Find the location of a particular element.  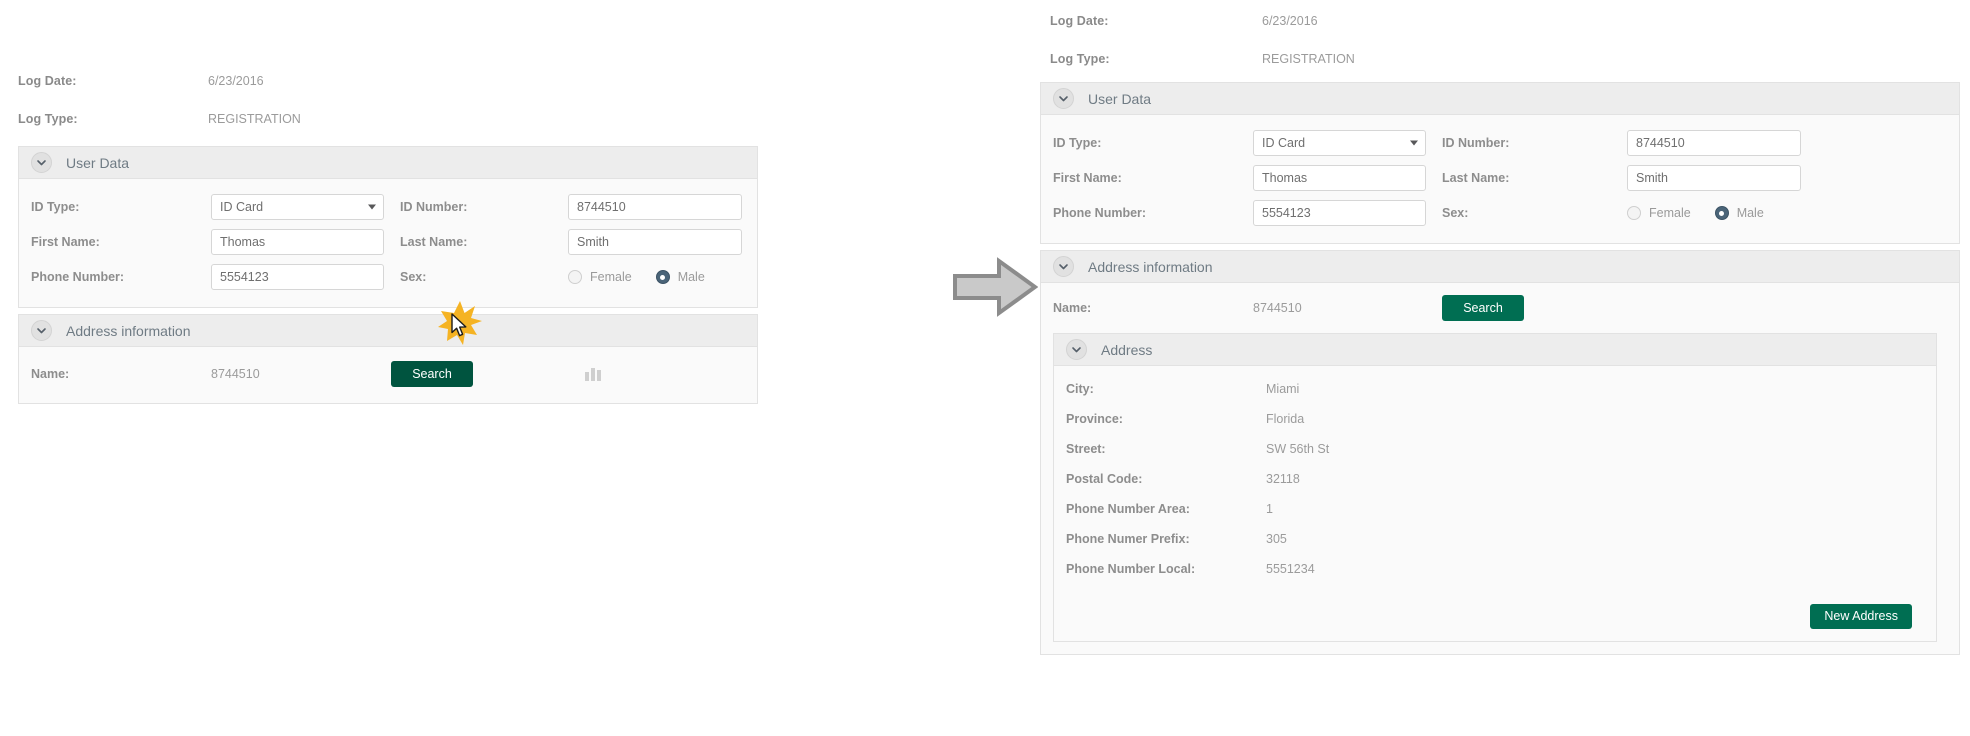

street-value: SW 56th St is located at coordinates (1298, 448).